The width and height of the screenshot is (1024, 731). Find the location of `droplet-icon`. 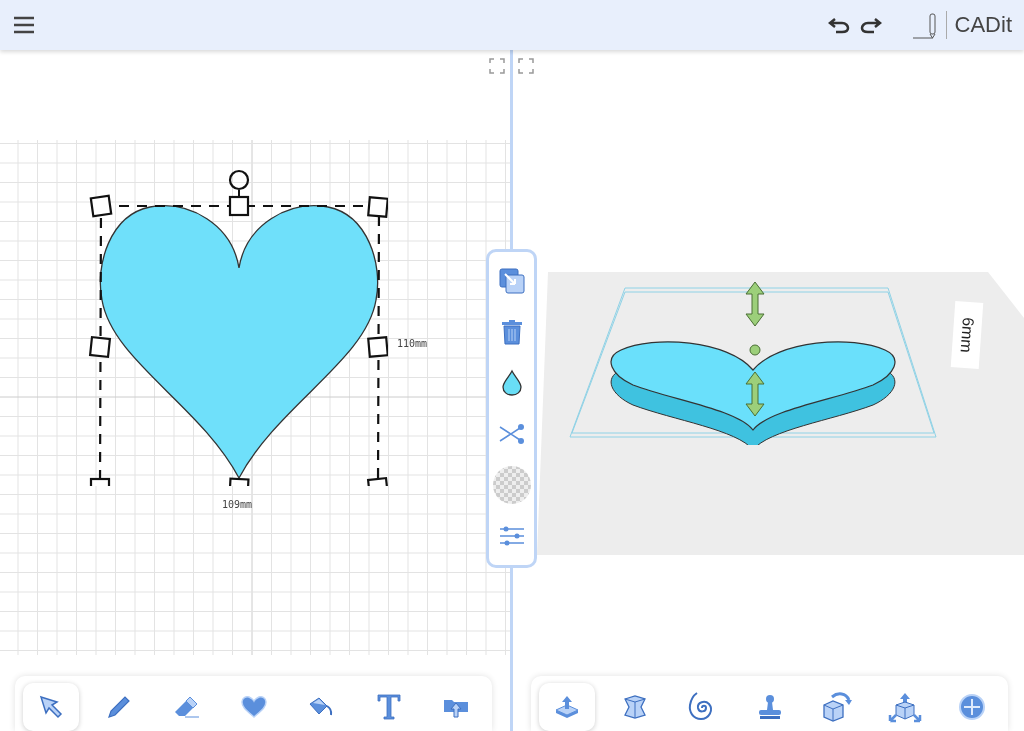

droplet-icon is located at coordinates (511, 383).